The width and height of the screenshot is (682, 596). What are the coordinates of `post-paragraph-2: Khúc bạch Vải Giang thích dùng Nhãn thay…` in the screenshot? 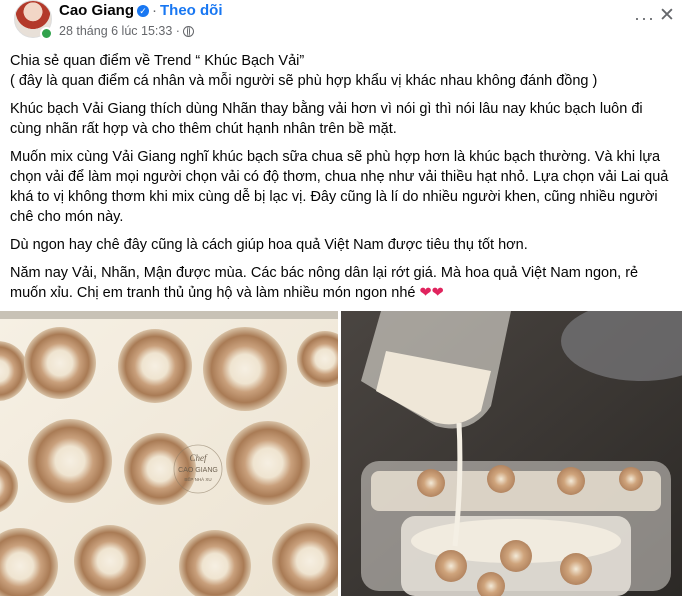 It's located at (326, 119).